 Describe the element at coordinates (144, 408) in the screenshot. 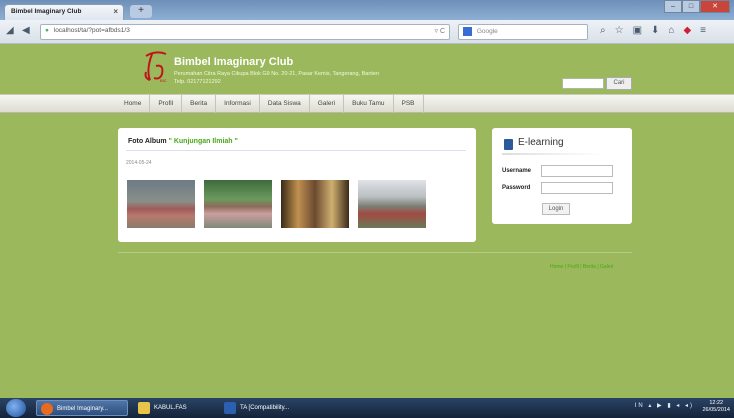

I see `folder-icon` at that location.